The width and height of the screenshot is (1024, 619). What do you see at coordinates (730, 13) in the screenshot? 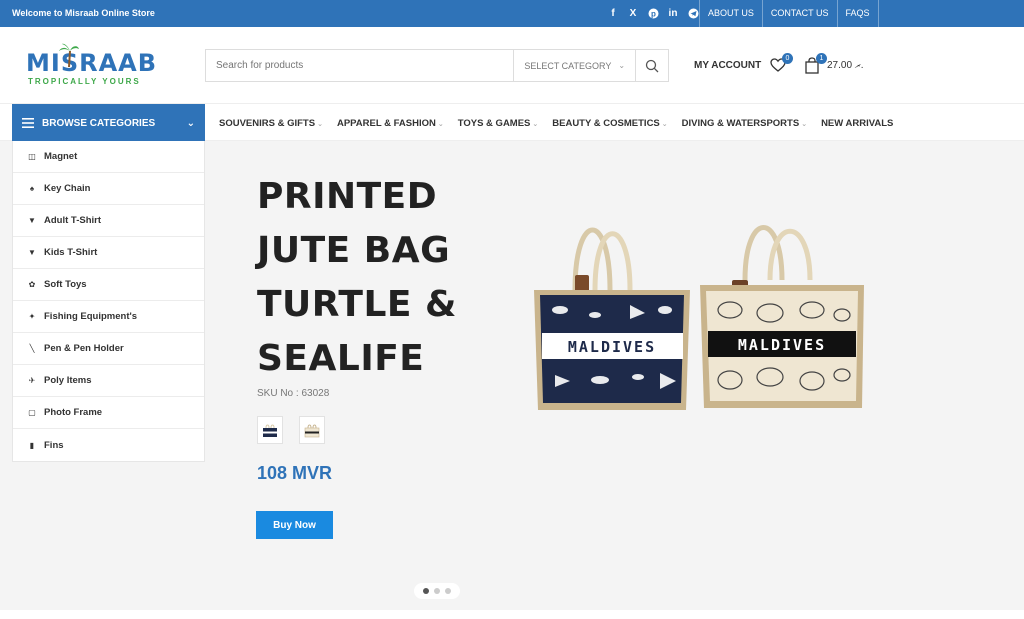
I see `about-us-link: ABOUT US` at bounding box center [730, 13].